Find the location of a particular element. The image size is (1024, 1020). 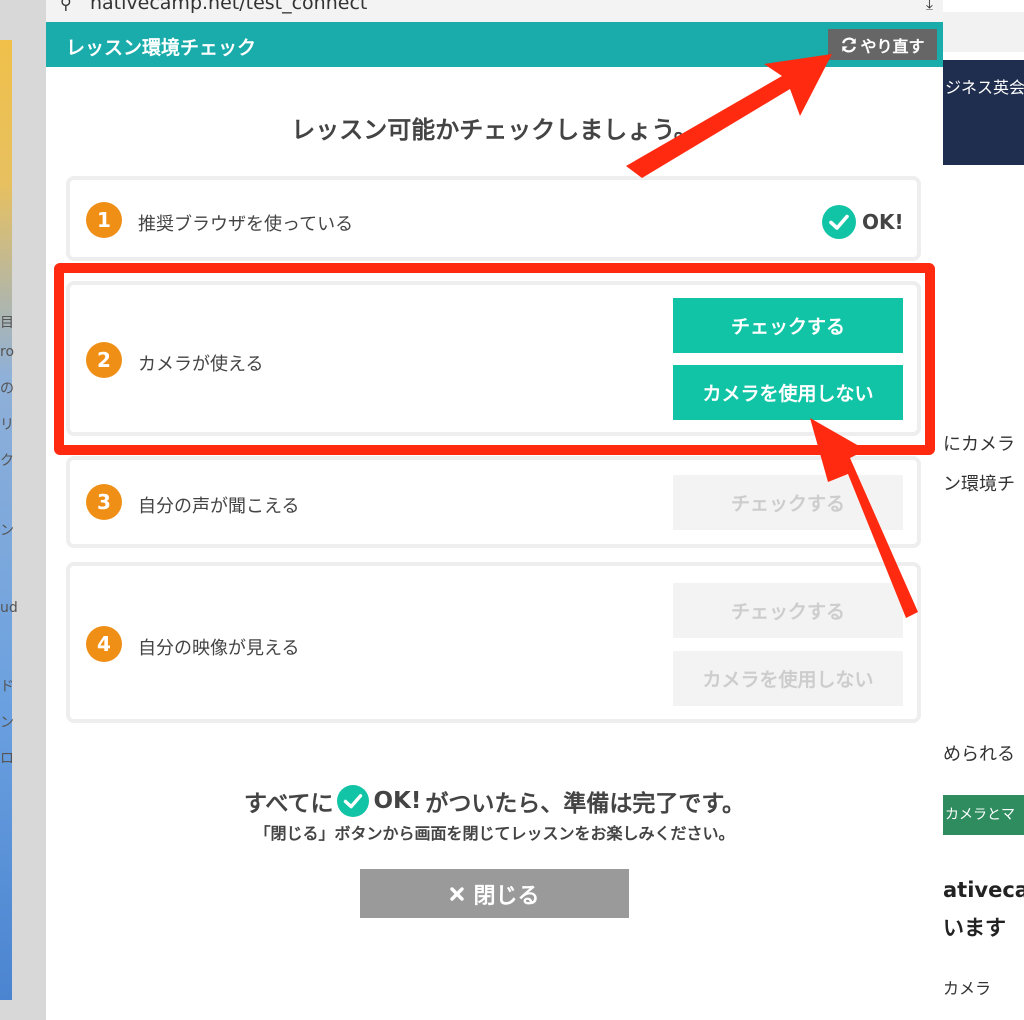

camera-check-button: チェックする is located at coordinates (788, 325).